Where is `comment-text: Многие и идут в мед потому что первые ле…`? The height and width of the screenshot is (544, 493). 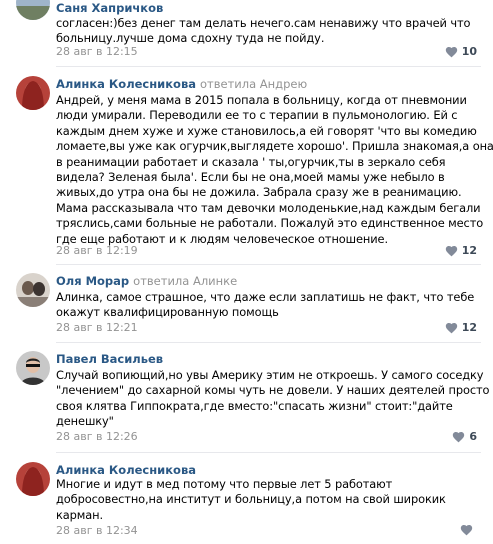 comment-text: Многие и идут в мед потому что первые ле… is located at coordinates (266, 500).